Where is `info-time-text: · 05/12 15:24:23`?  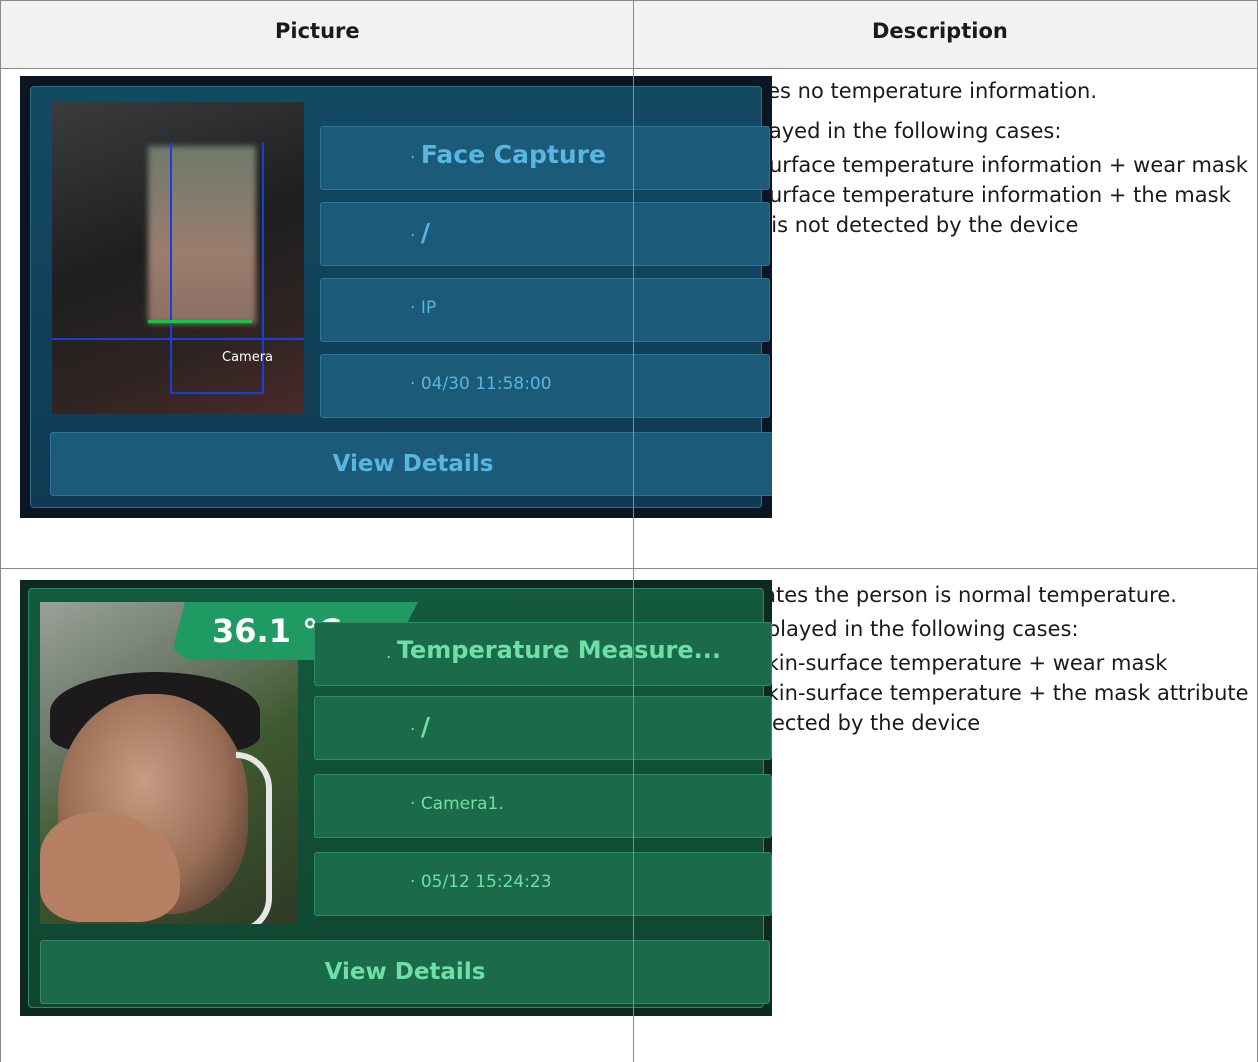
info-time-text: · 05/12 15:24:23 is located at coordinates (481, 882).